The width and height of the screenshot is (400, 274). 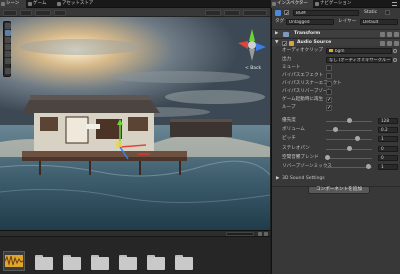 I want to click on scene-toolbar, so click(x=135, y=12).